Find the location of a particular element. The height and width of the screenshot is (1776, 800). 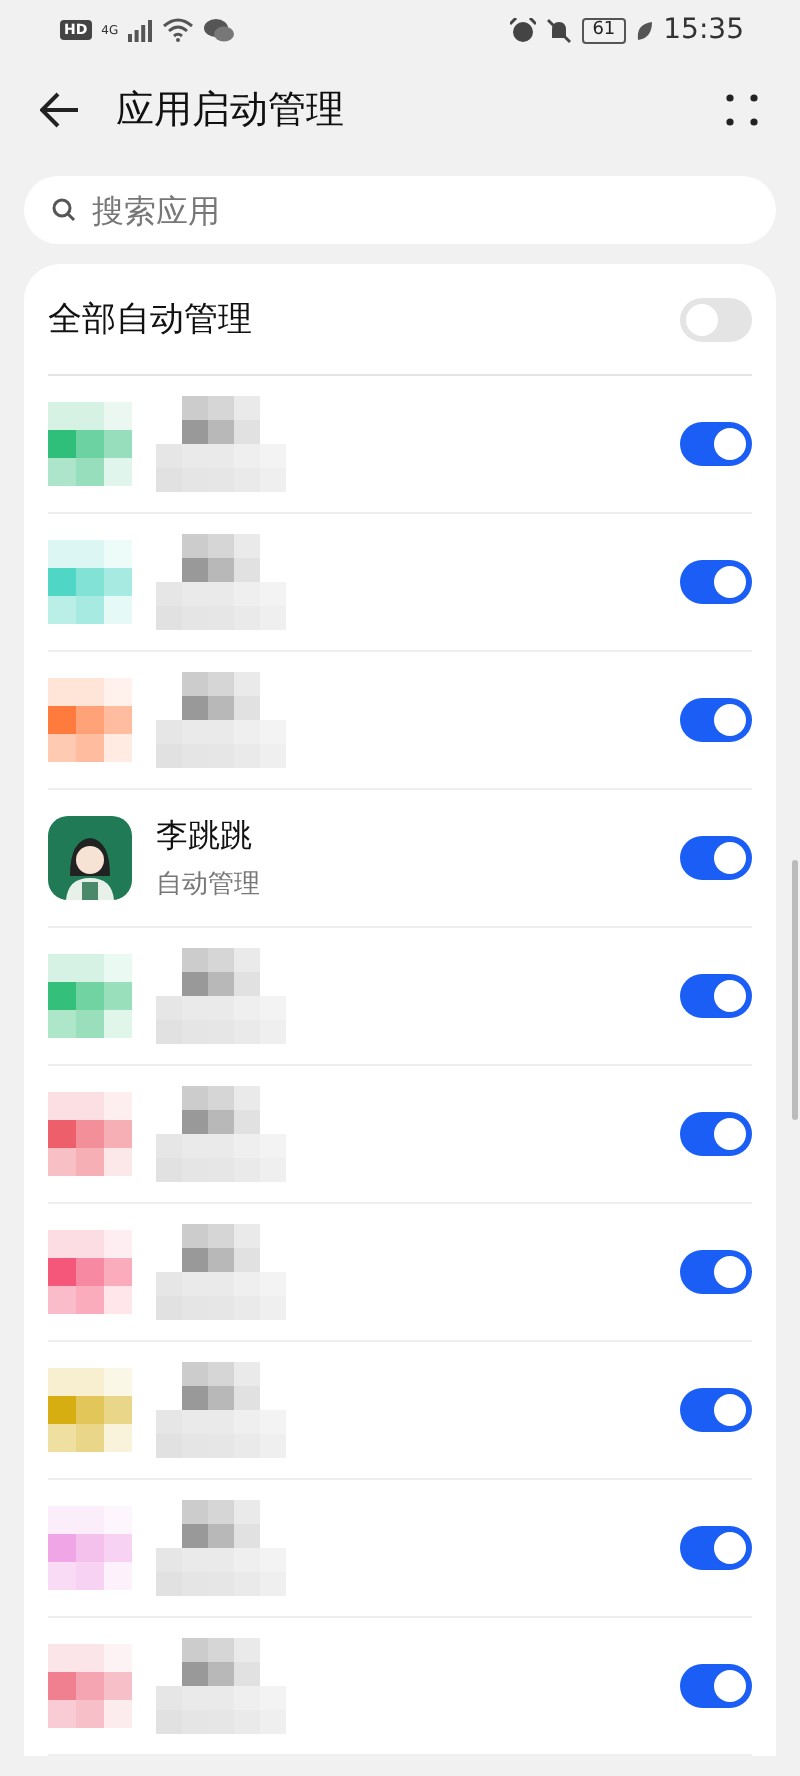

more-button is located at coordinates (742, 110).